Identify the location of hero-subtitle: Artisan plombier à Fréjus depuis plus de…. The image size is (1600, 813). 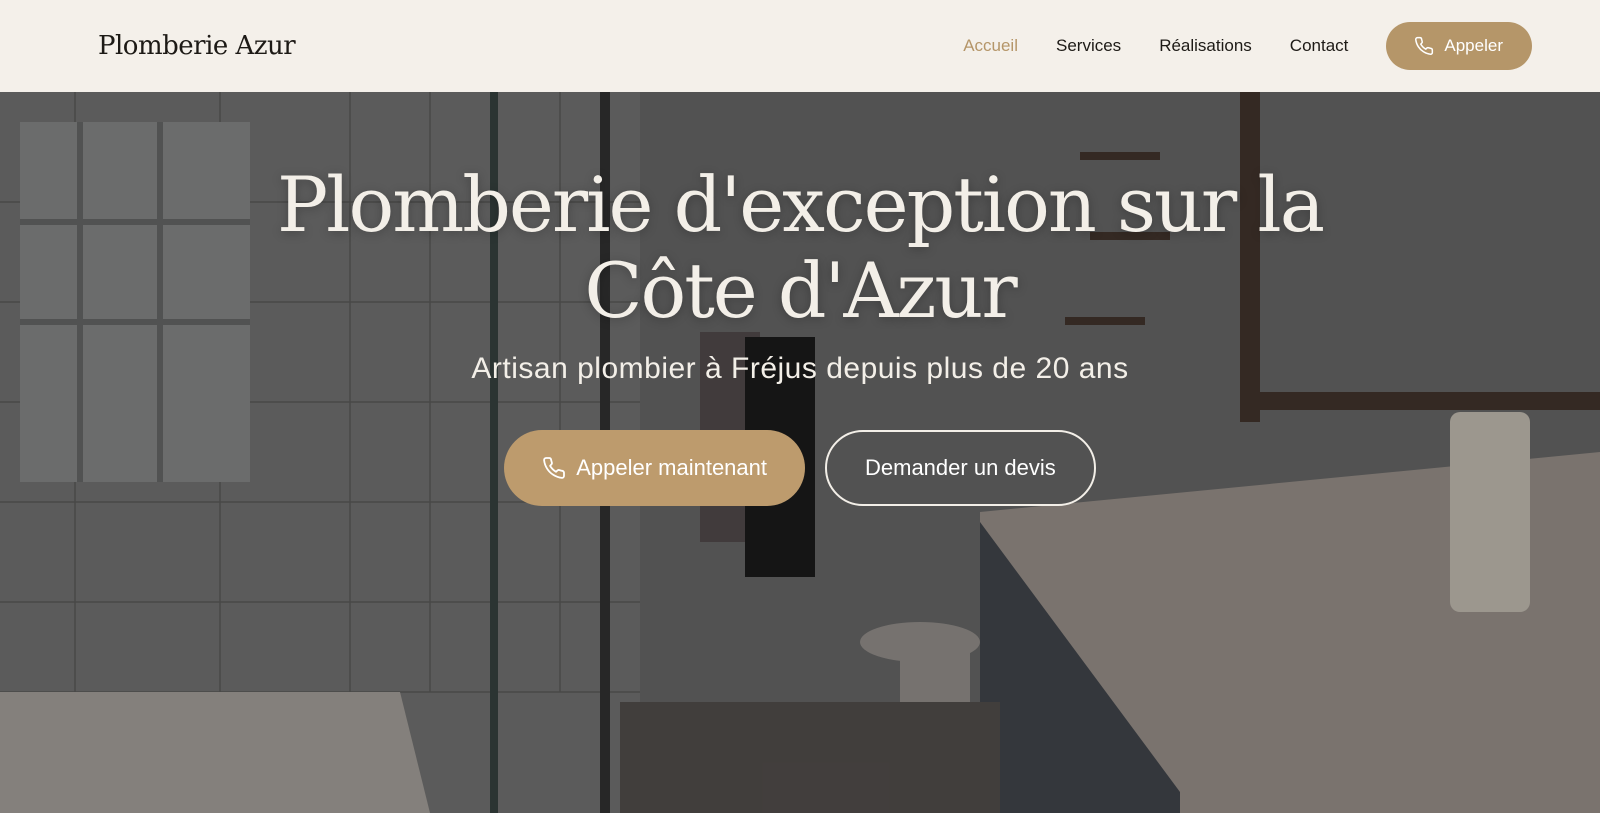
(800, 368).